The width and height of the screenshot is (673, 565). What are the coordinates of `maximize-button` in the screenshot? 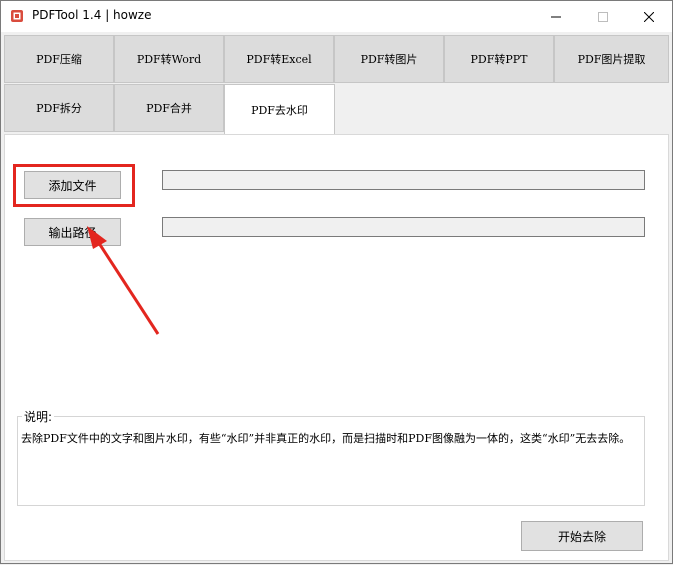 It's located at (603, 16).